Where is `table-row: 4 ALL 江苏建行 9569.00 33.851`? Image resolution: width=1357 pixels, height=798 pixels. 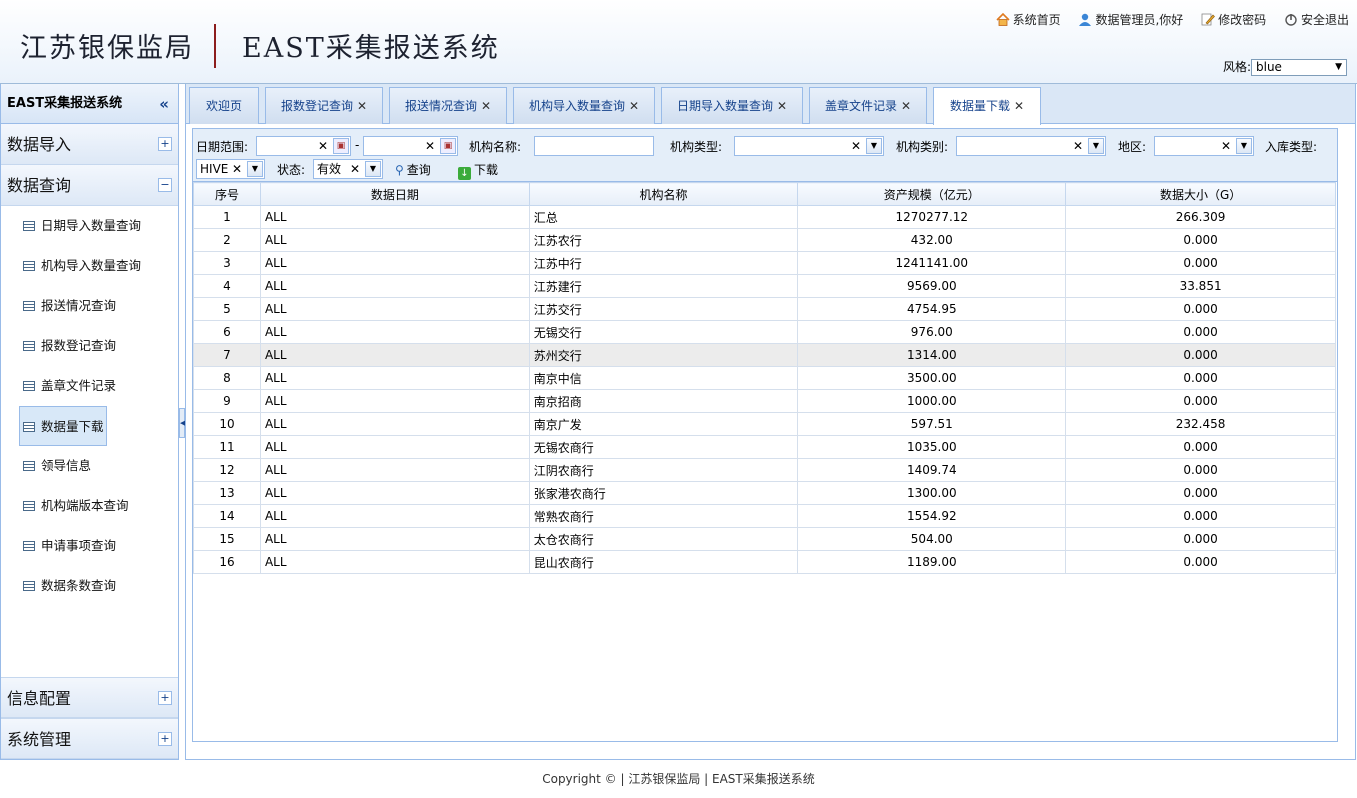
table-row: 4 ALL 江苏建行 9569.00 33.851 is located at coordinates (764, 286).